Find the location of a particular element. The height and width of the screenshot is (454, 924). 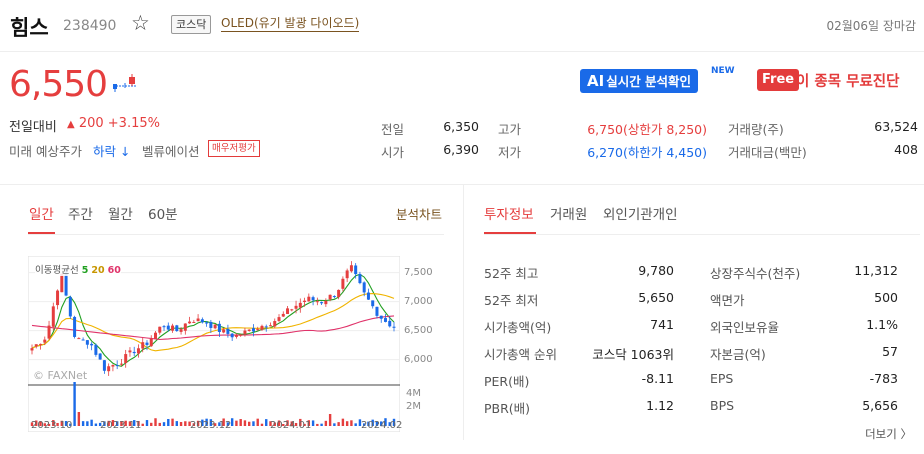

section-divider is located at coordinates (462, 184).